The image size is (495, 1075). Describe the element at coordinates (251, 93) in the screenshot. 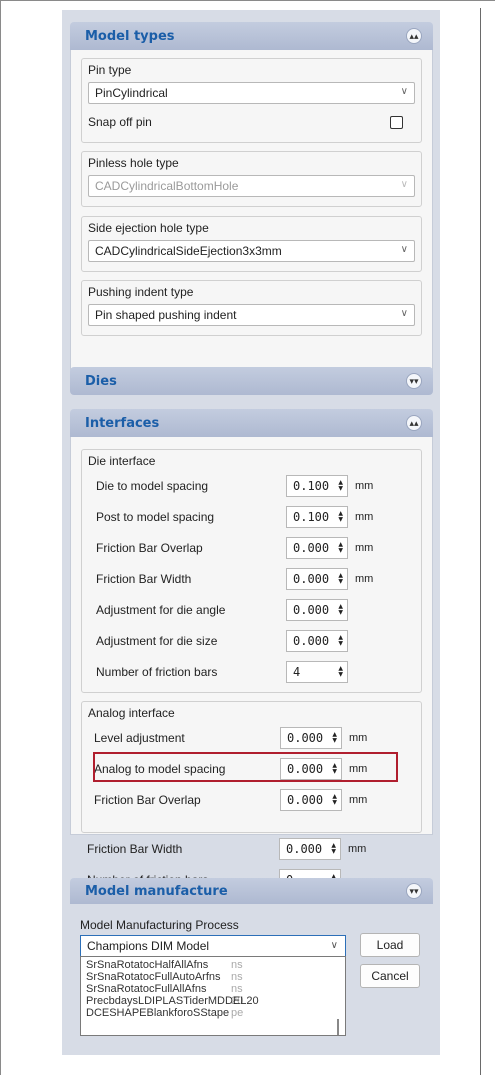

I see `pin-type-select: PinCylindrical ∨` at that location.